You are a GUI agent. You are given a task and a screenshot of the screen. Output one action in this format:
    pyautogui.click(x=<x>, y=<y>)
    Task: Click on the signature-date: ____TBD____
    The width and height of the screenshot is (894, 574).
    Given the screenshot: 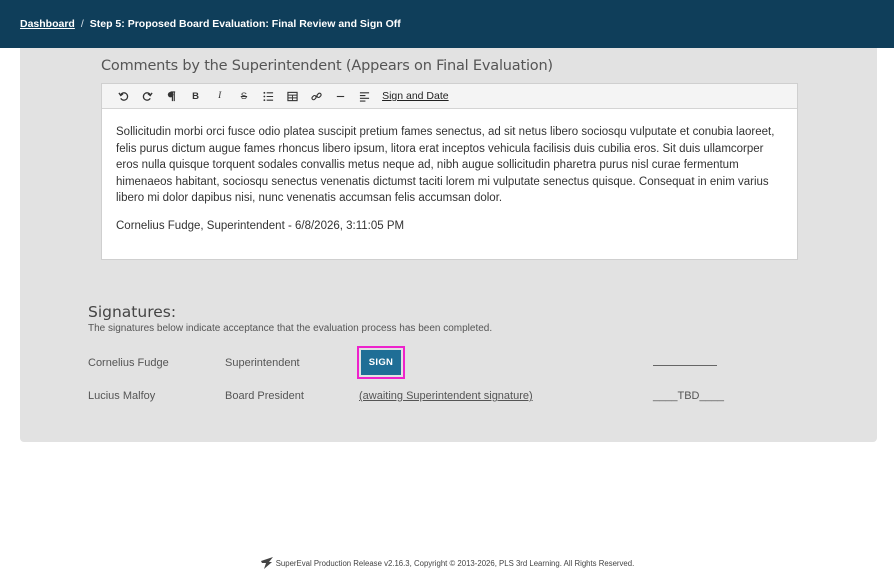 What is the action you would take?
    pyautogui.click(x=688, y=396)
    